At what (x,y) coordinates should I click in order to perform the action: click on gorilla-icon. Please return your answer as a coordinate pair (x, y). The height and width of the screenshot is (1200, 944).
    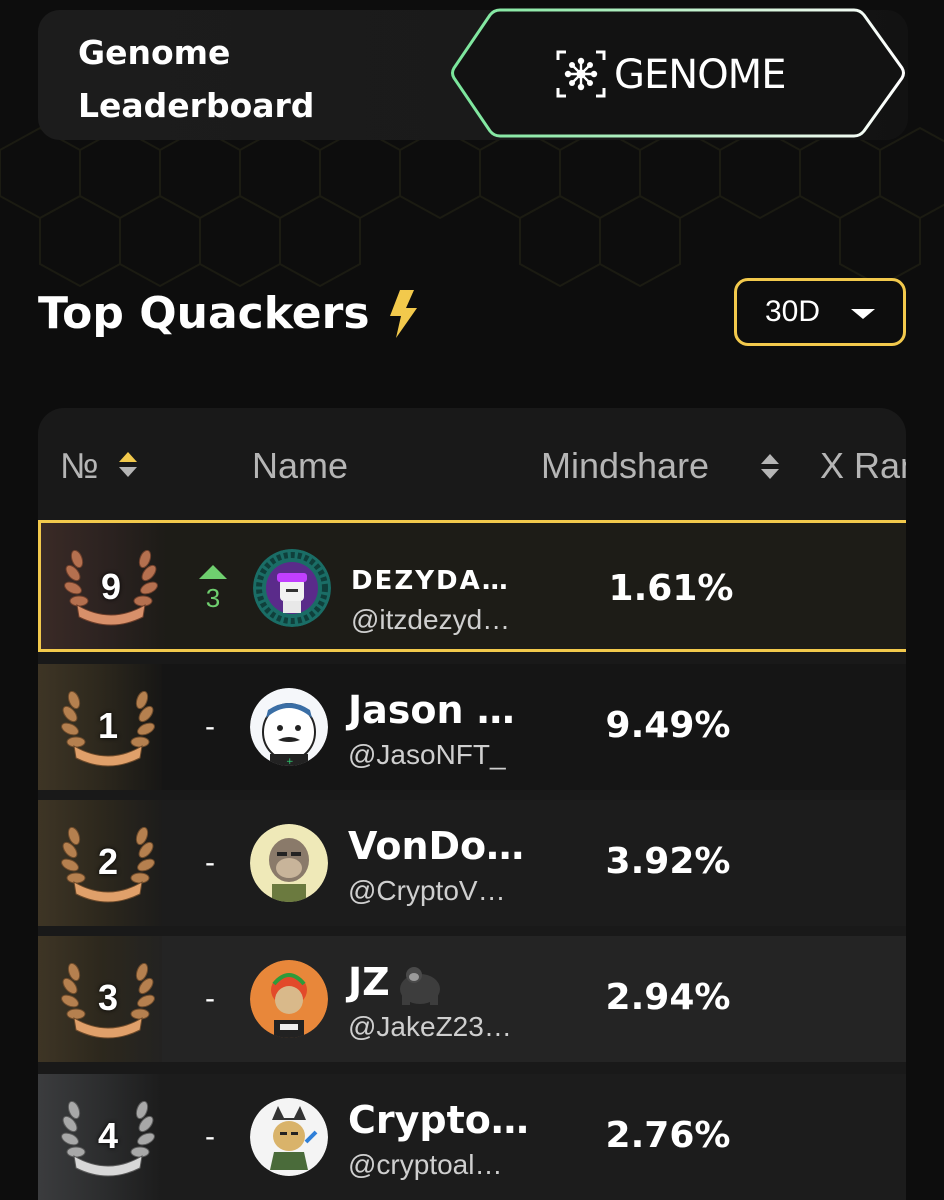
    Looking at the image, I should click on (419, 985).